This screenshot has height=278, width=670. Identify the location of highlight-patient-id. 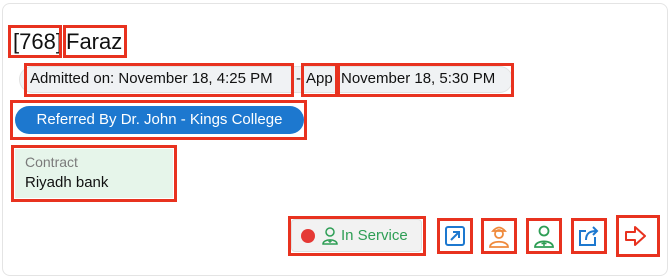
(35, 41).